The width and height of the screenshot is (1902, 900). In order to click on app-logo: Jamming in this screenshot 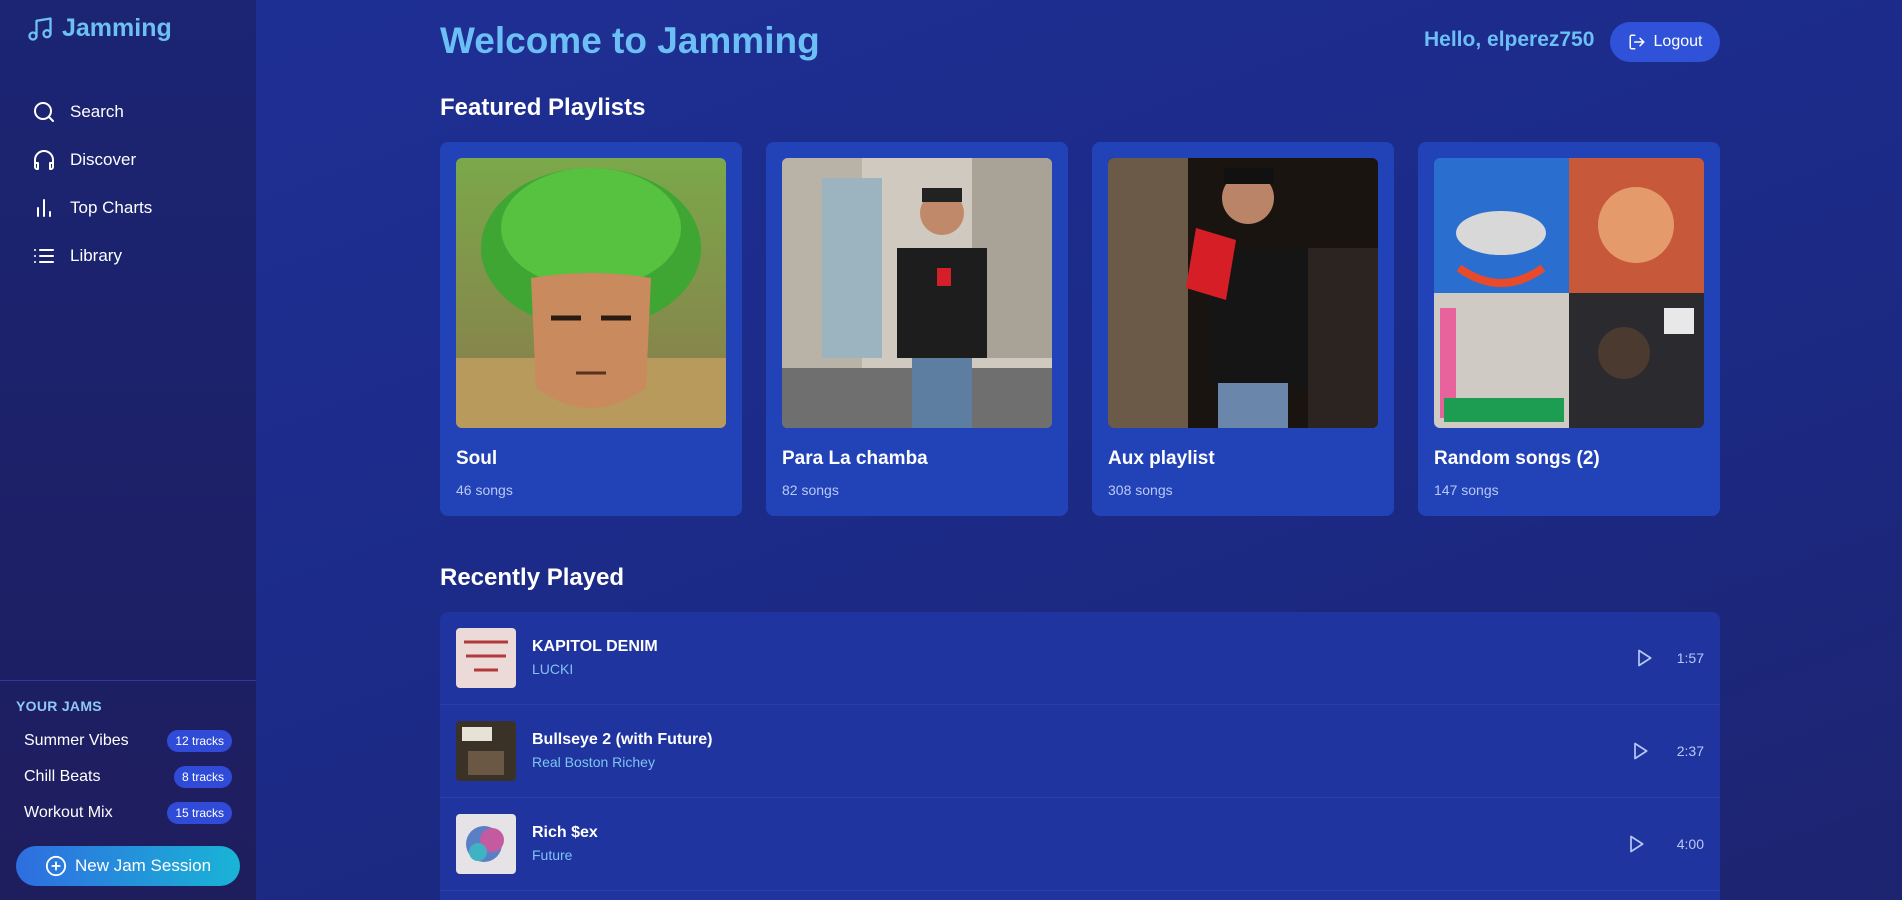, I will do `click(99, 28)`.